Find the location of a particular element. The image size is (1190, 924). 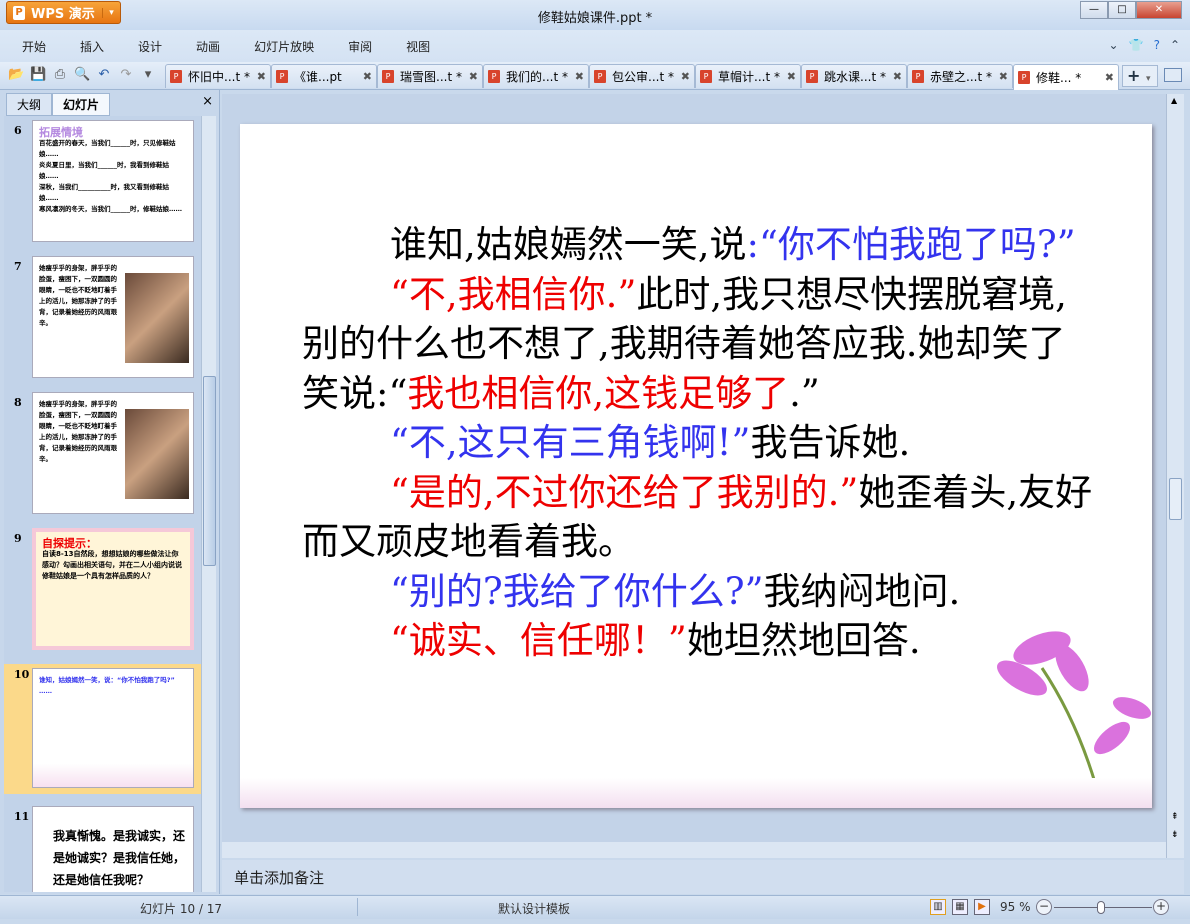

slide-number: 9 is located at coordinates (18, 538).